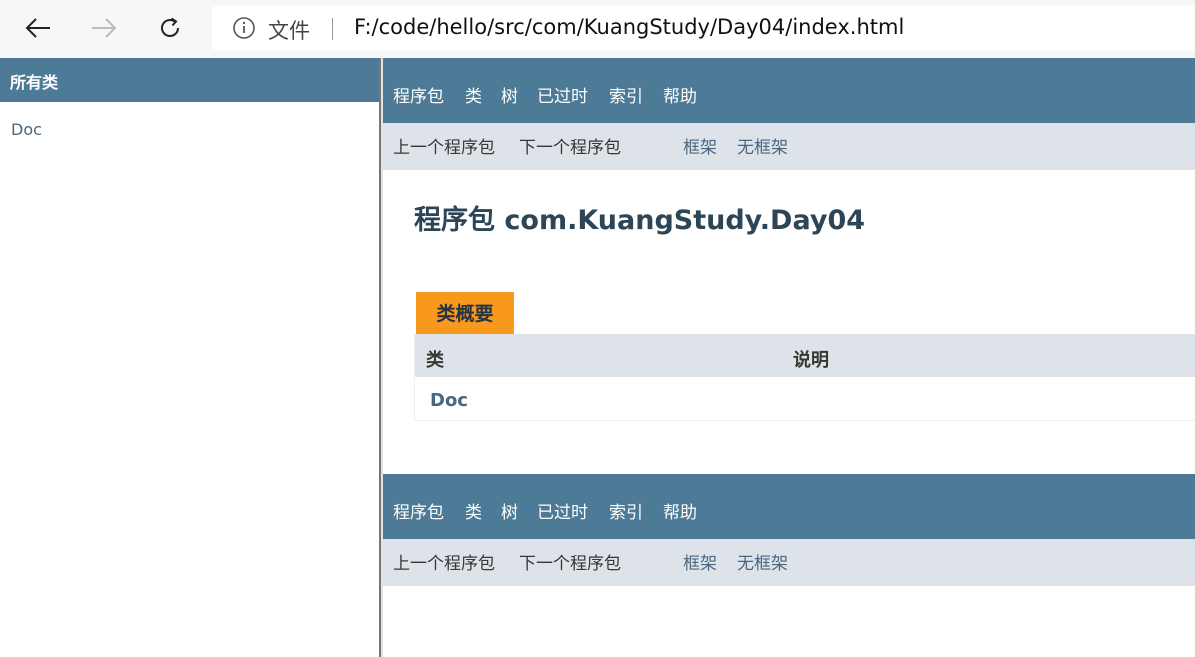 Image resolution: width=1195 pixels, height=657 pixels. I want to click on nav-index: 索引, so click(626, 94).